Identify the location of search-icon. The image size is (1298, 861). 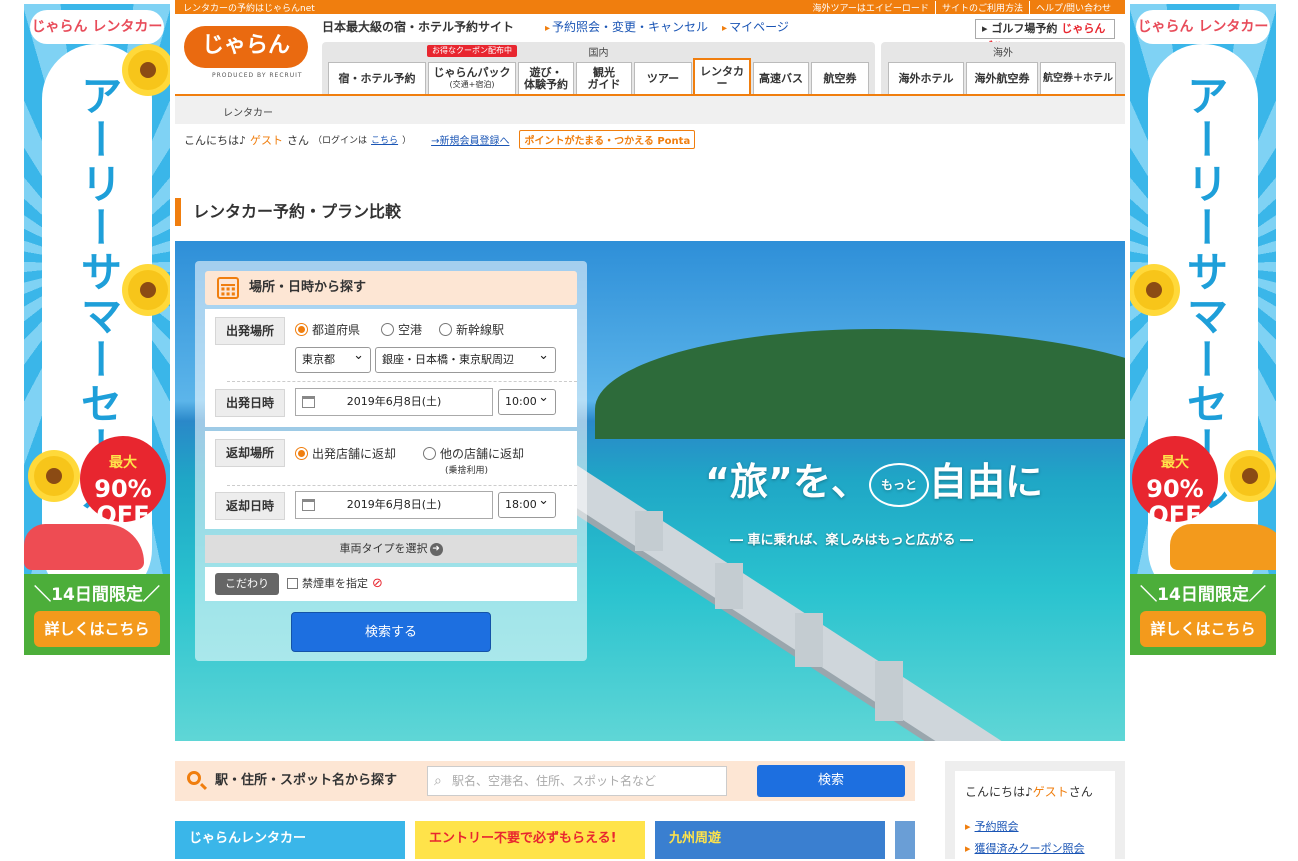
(194, 778).